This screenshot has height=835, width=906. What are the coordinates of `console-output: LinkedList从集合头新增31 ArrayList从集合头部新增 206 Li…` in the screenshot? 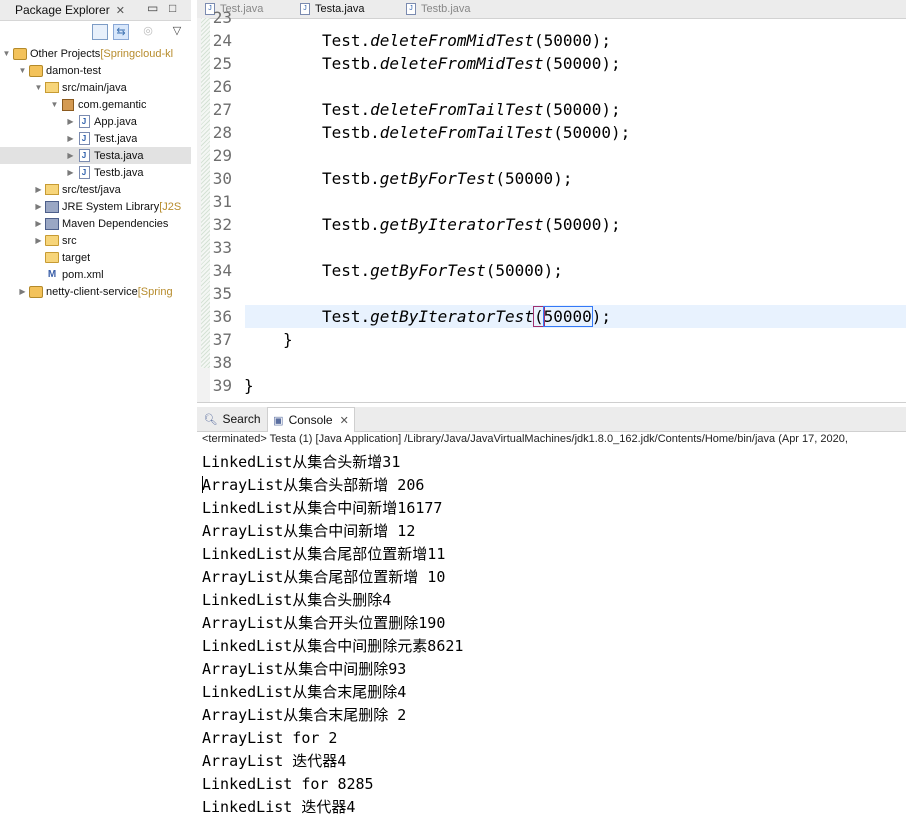 It's located at (332, 635).